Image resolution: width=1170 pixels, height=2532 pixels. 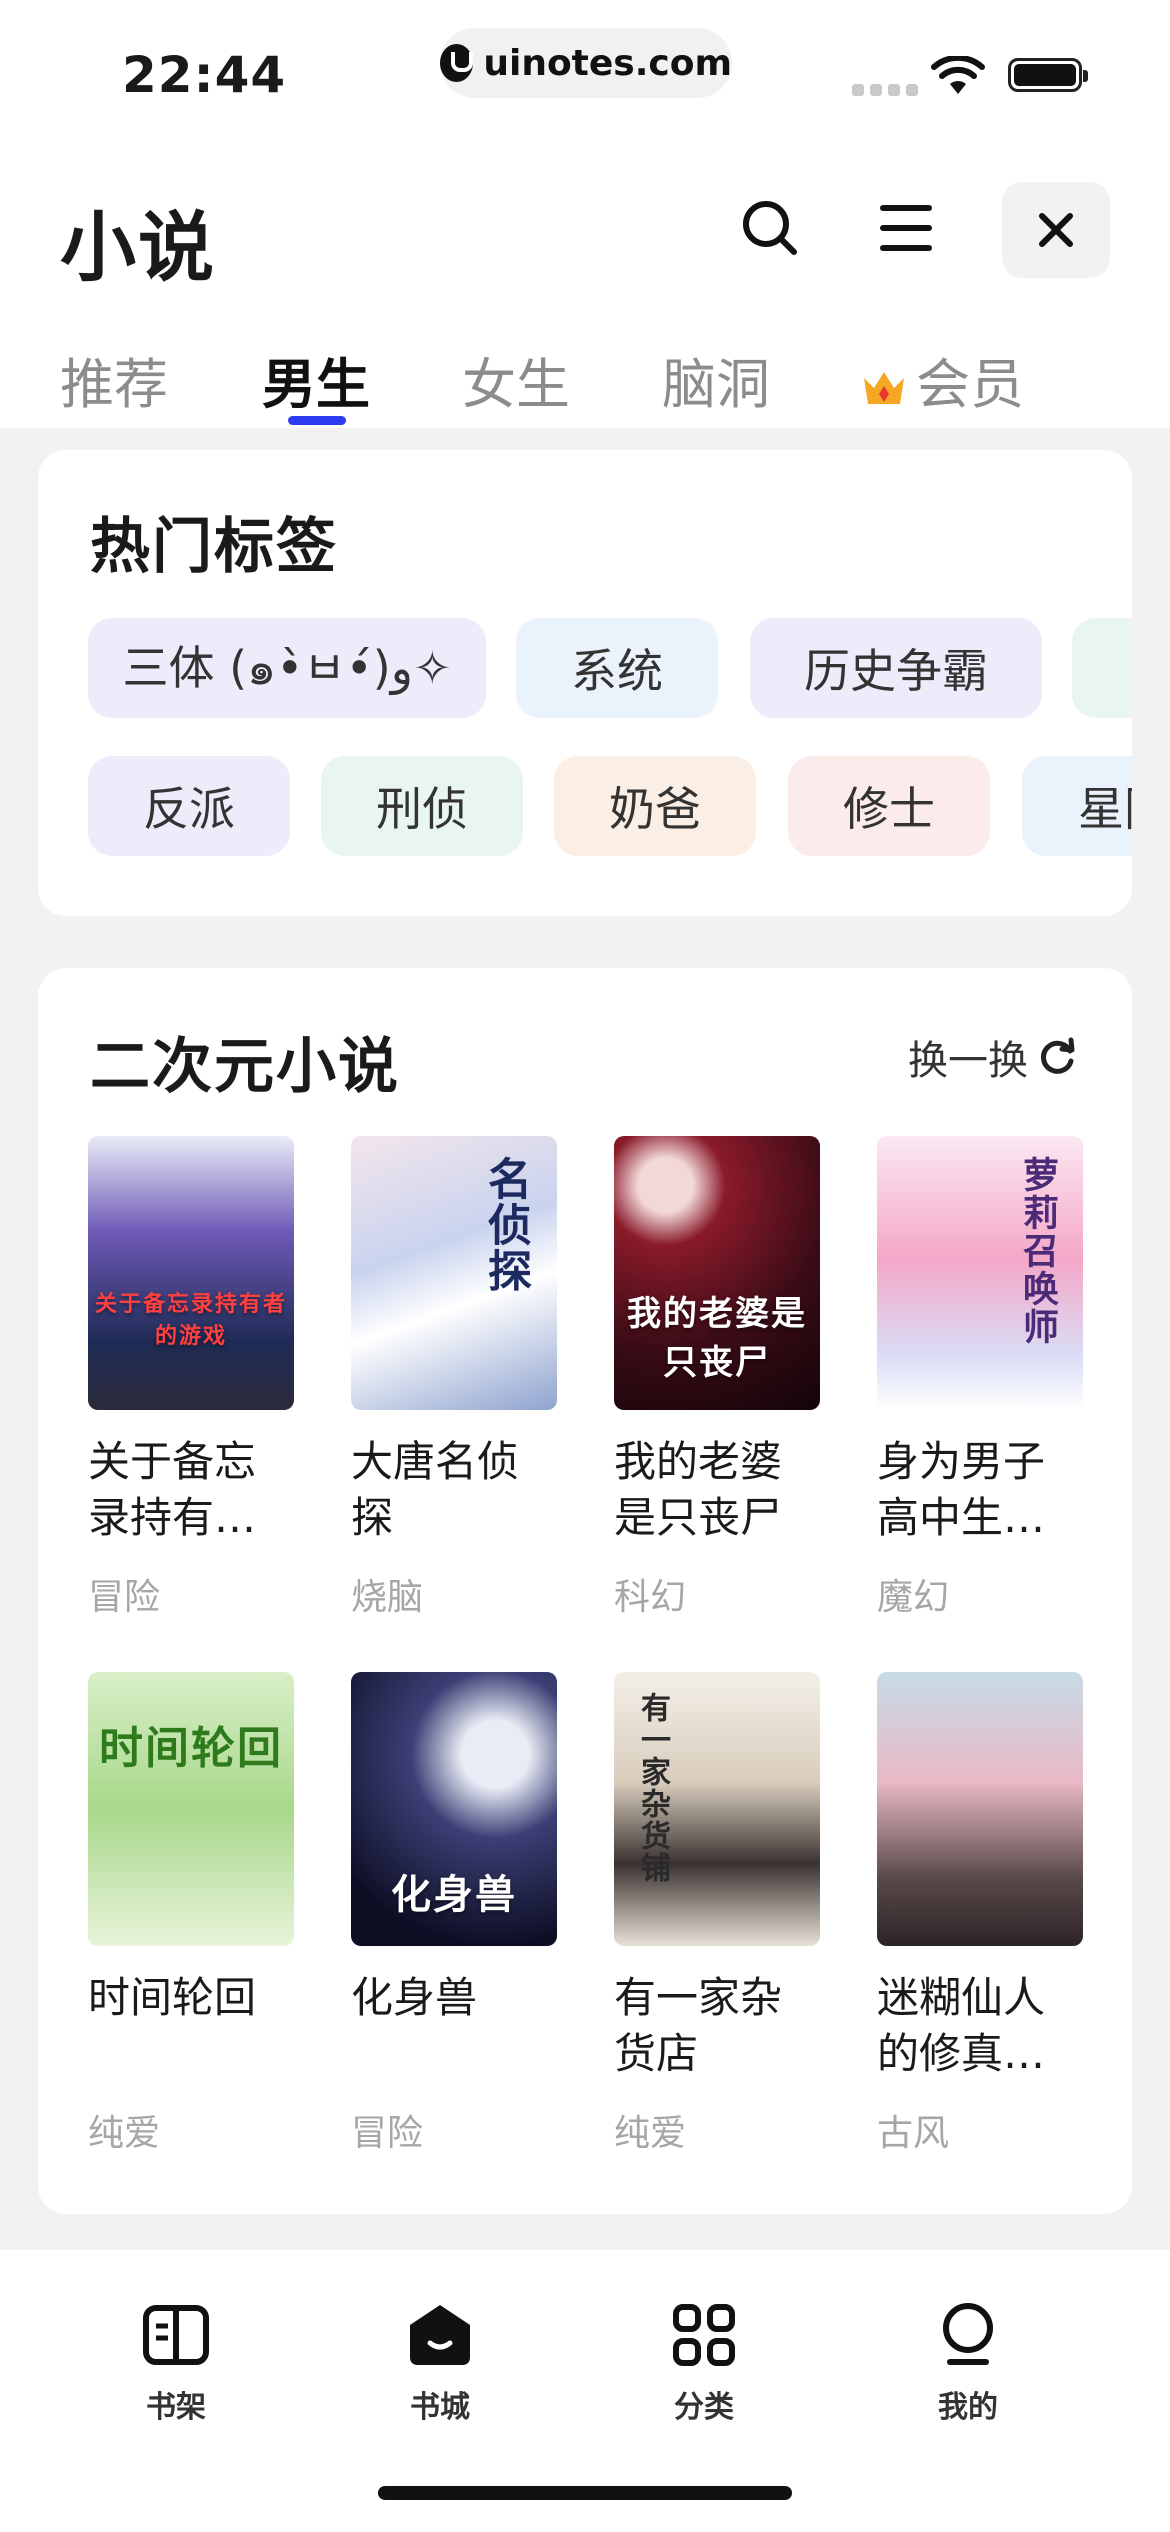 What do you see at coordinates (980, 1273) in the screenshot?
I see `book-cover: 萝莉召唤师` at bounding box center [980, 1273].